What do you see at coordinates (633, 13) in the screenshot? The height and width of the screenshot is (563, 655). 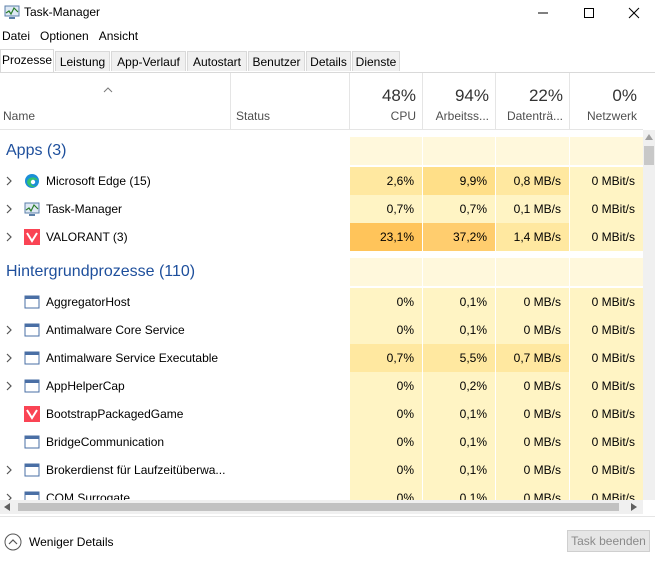 I see `close-button` at bounding box center [633, 13].